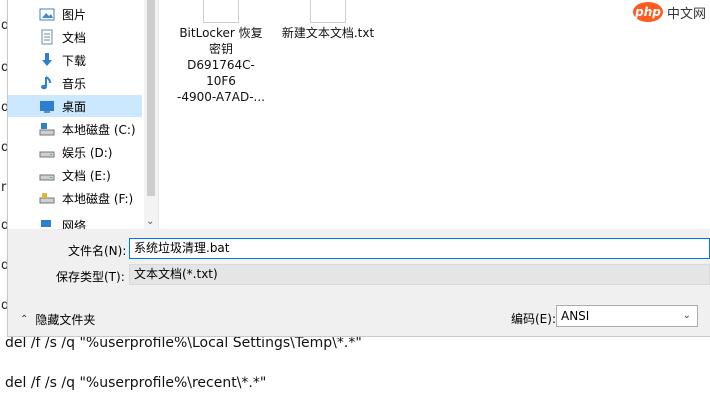 The width and height of the screenshot is (710, 409). Describe the element at coordinates (98, 198) in the screenshot. I see `nav-item-label: 本地磁盘 (F:)` at that location.